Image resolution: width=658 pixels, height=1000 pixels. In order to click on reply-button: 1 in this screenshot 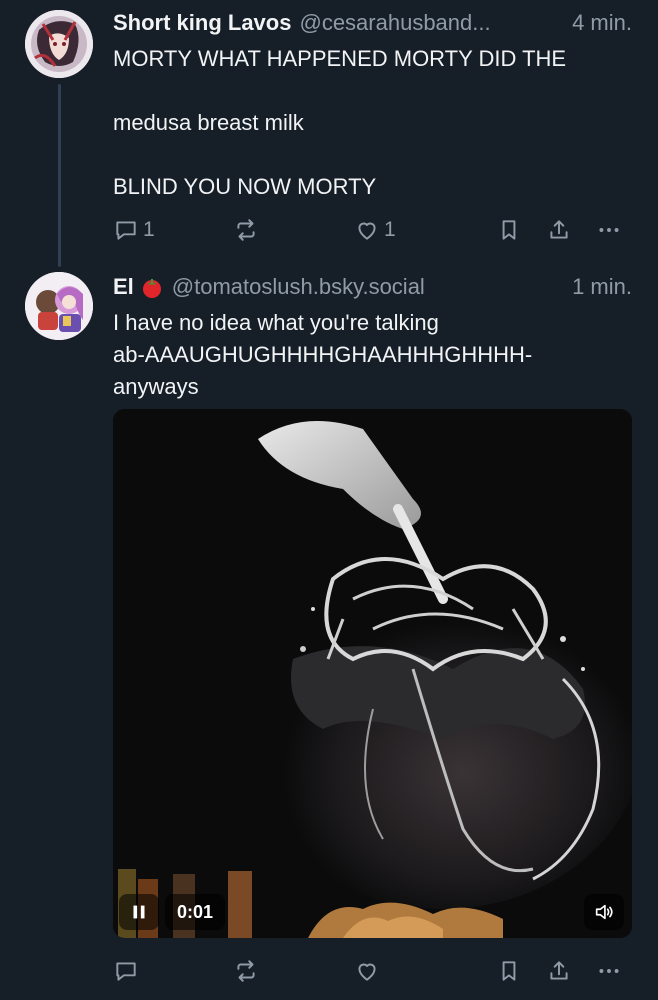, I will do `click(134, 230)`.